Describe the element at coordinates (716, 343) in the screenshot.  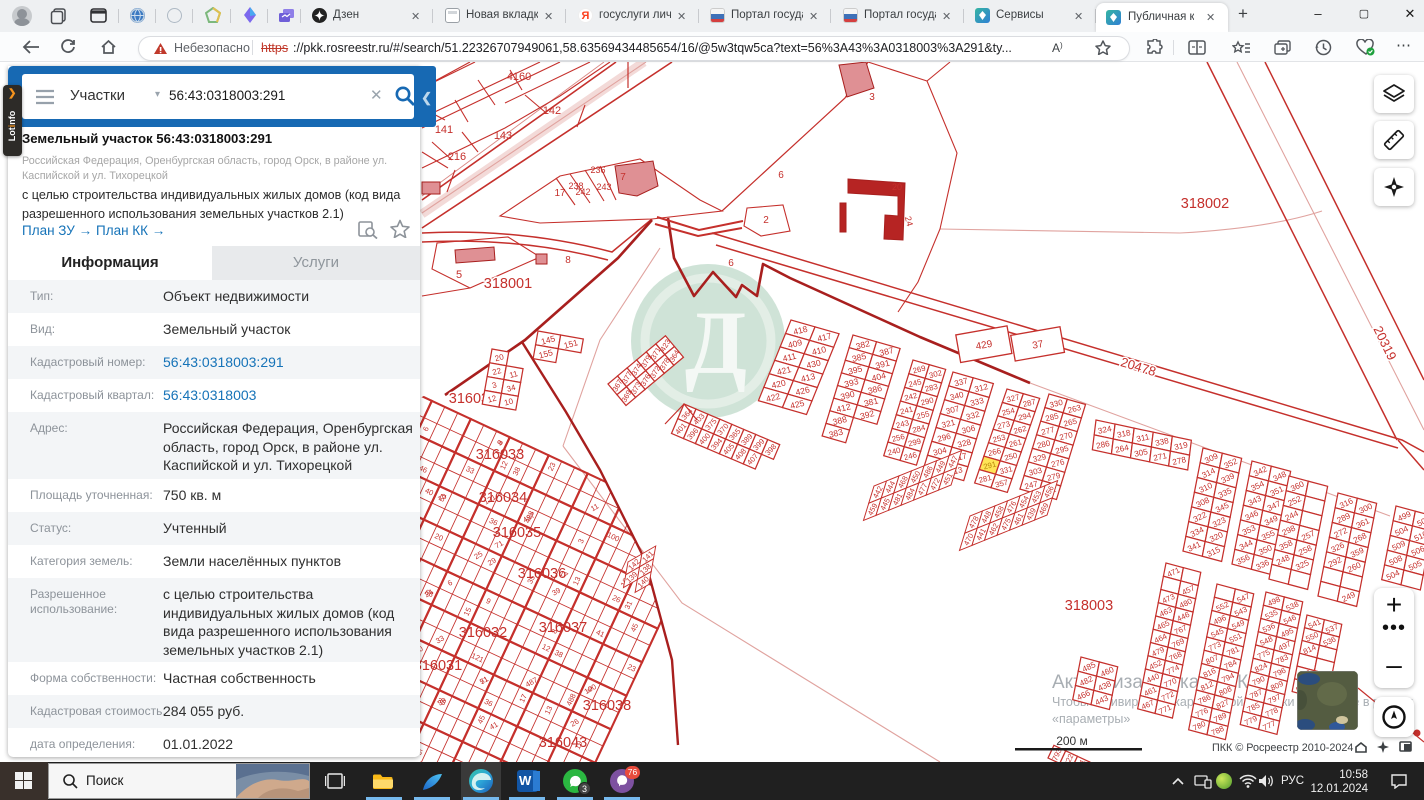
I see `svg-text: Д` at that location.